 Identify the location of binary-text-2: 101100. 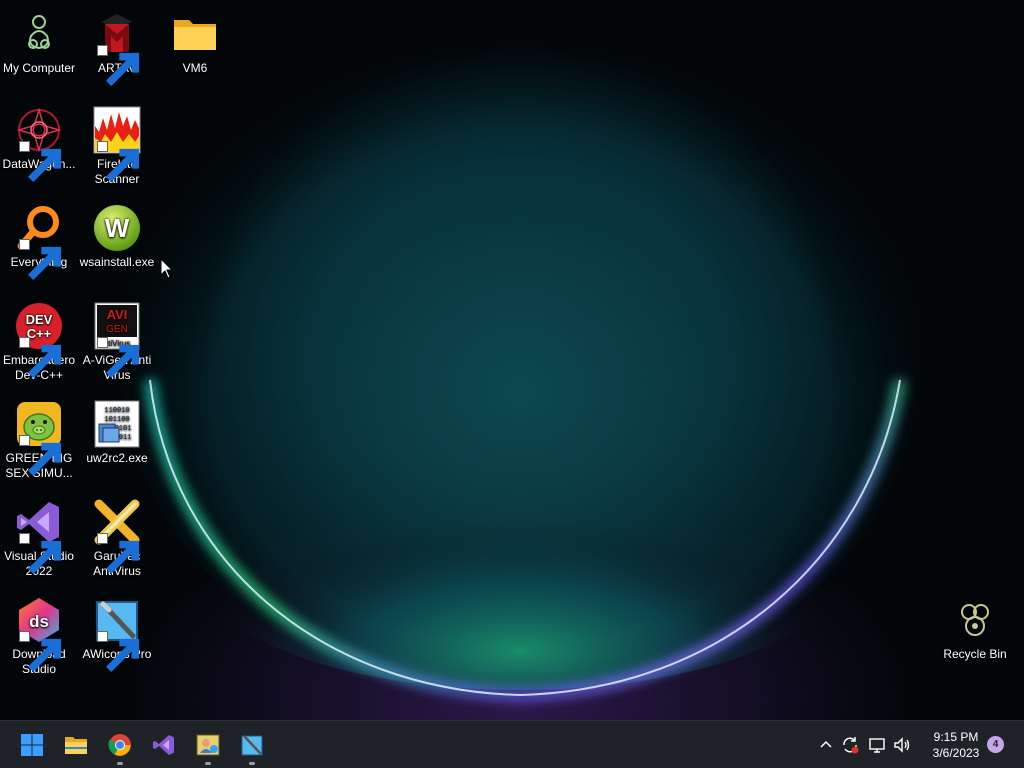
(116, 420).